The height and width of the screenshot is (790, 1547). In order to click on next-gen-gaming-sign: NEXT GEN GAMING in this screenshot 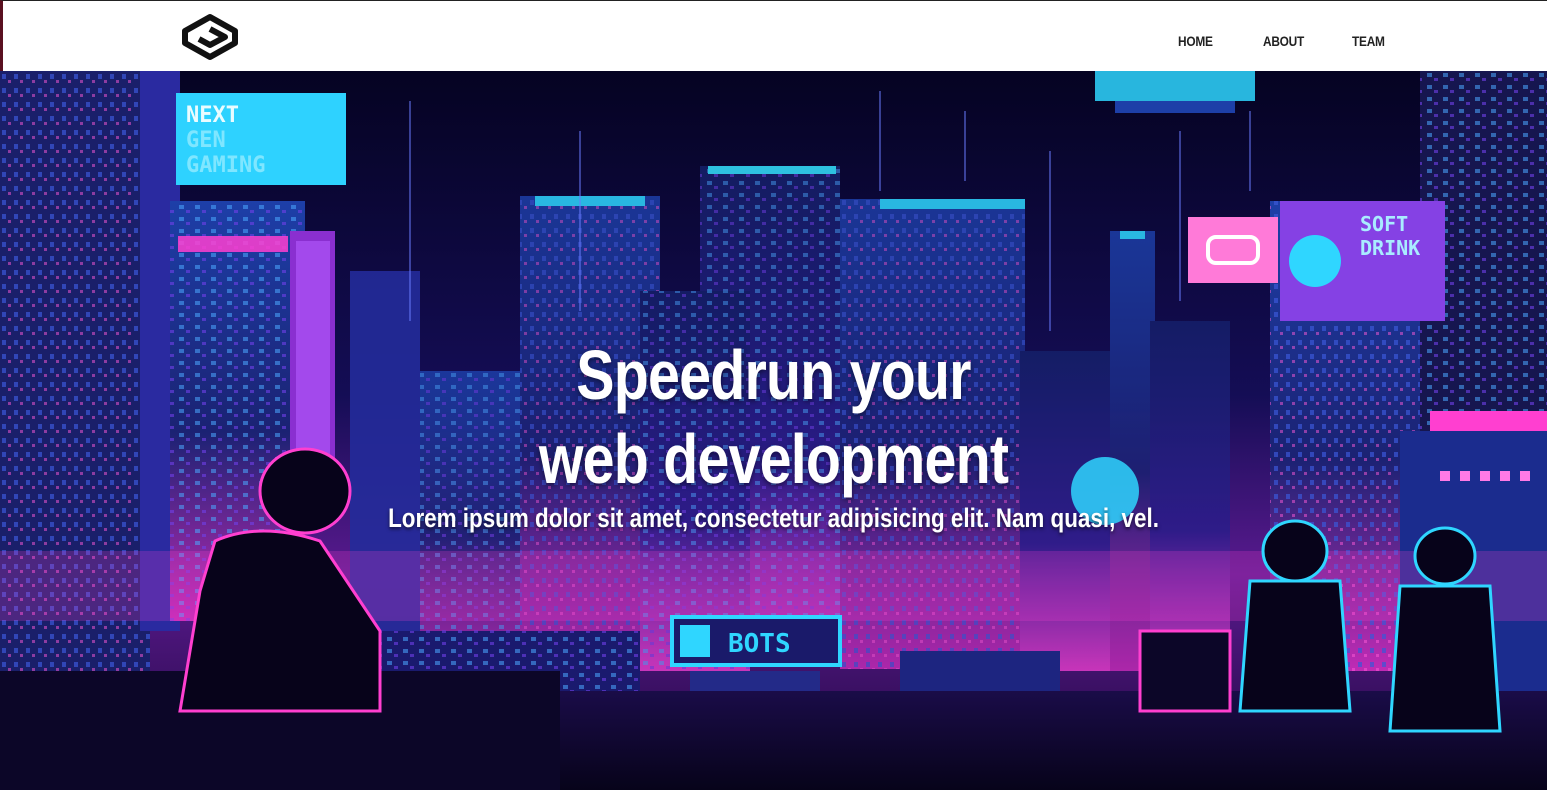, I will do `click(261, 139)`.